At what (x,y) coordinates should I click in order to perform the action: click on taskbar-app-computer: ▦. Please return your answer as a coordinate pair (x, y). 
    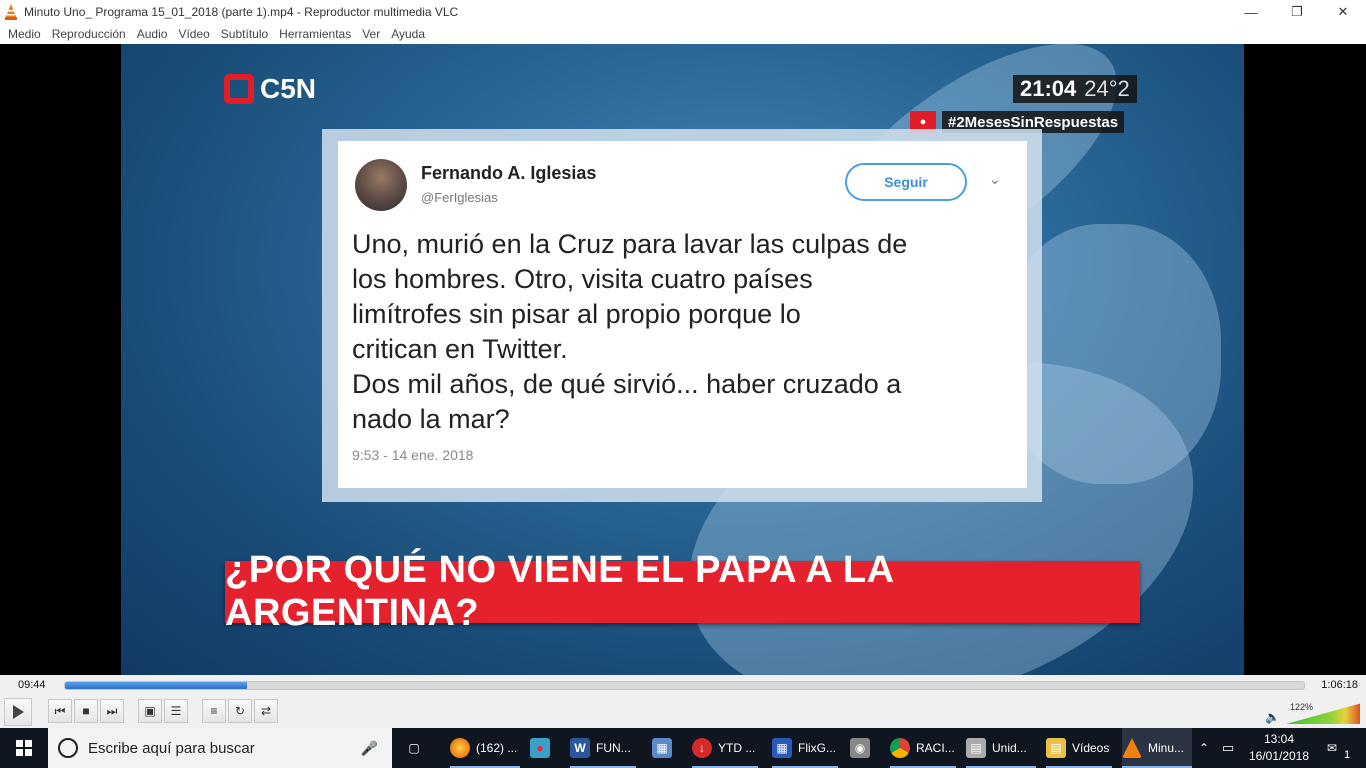
    Looking at the image, I should click on (666, 748).